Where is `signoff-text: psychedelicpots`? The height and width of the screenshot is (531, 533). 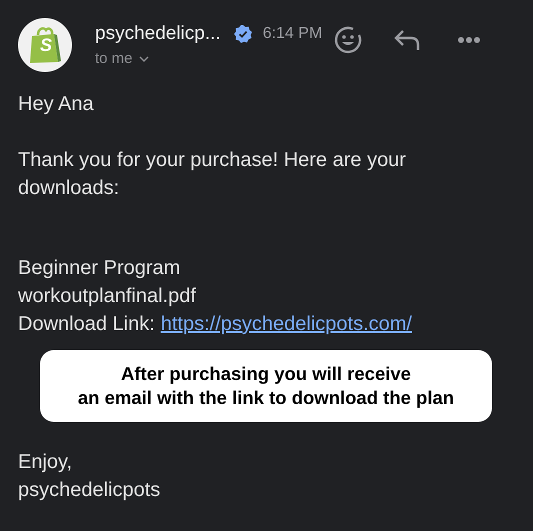 signoff-text: psychedelicpots is located at coordinates (90, 490).